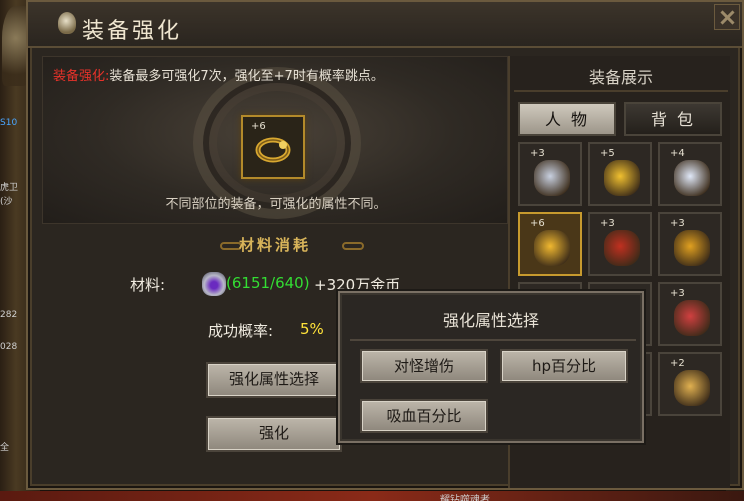  I want to click on armor-icon, so click(622, 248).